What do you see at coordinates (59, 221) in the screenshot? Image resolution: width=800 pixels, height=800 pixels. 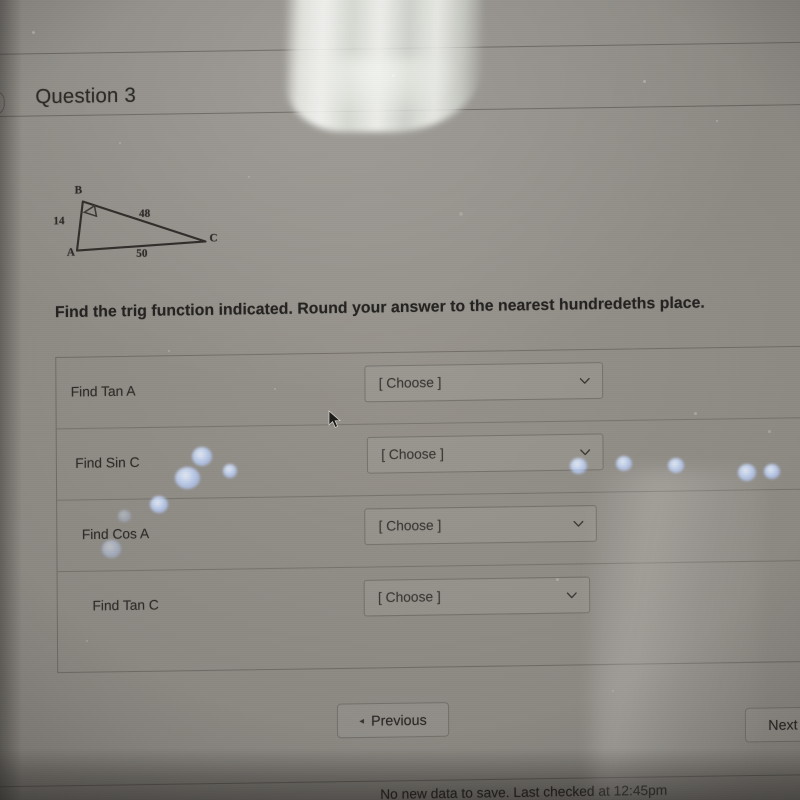 I see `triangle-side-ab-label: 14` at bounding box center [59, 221].